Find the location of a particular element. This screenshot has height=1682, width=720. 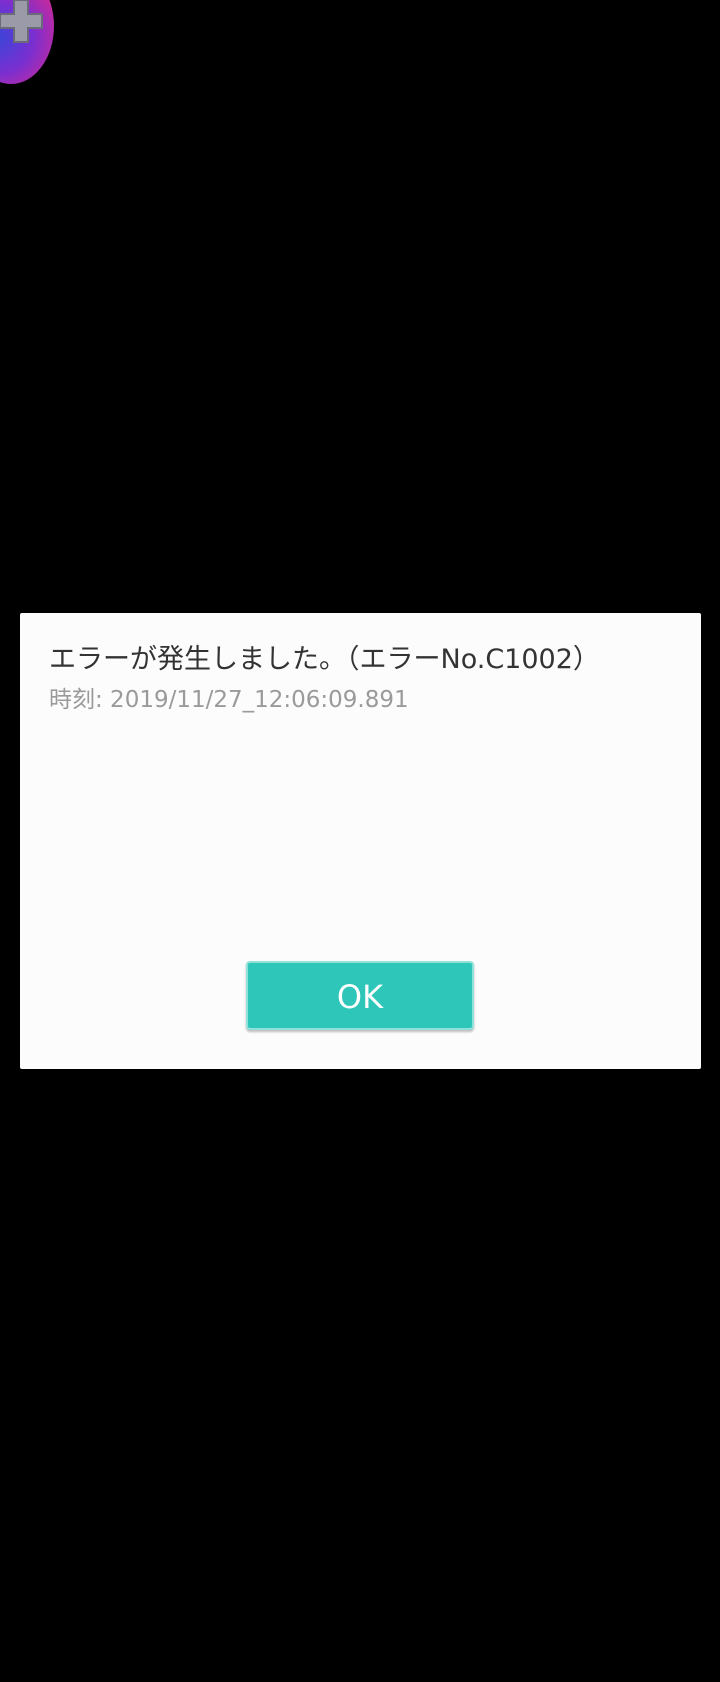

floating-gamepad-button is located at coordinates (27, 42).